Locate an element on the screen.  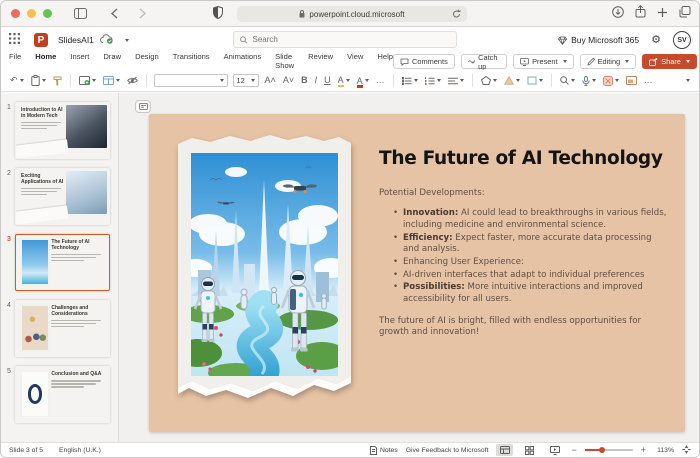
thumbnail-image is located at coordinates (86, 192).